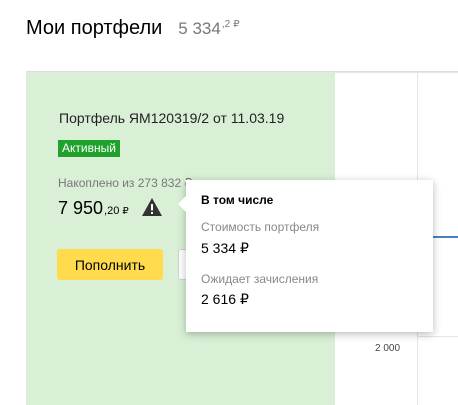  I want to click on tooltip-title: В том числе, so click(237, 200).